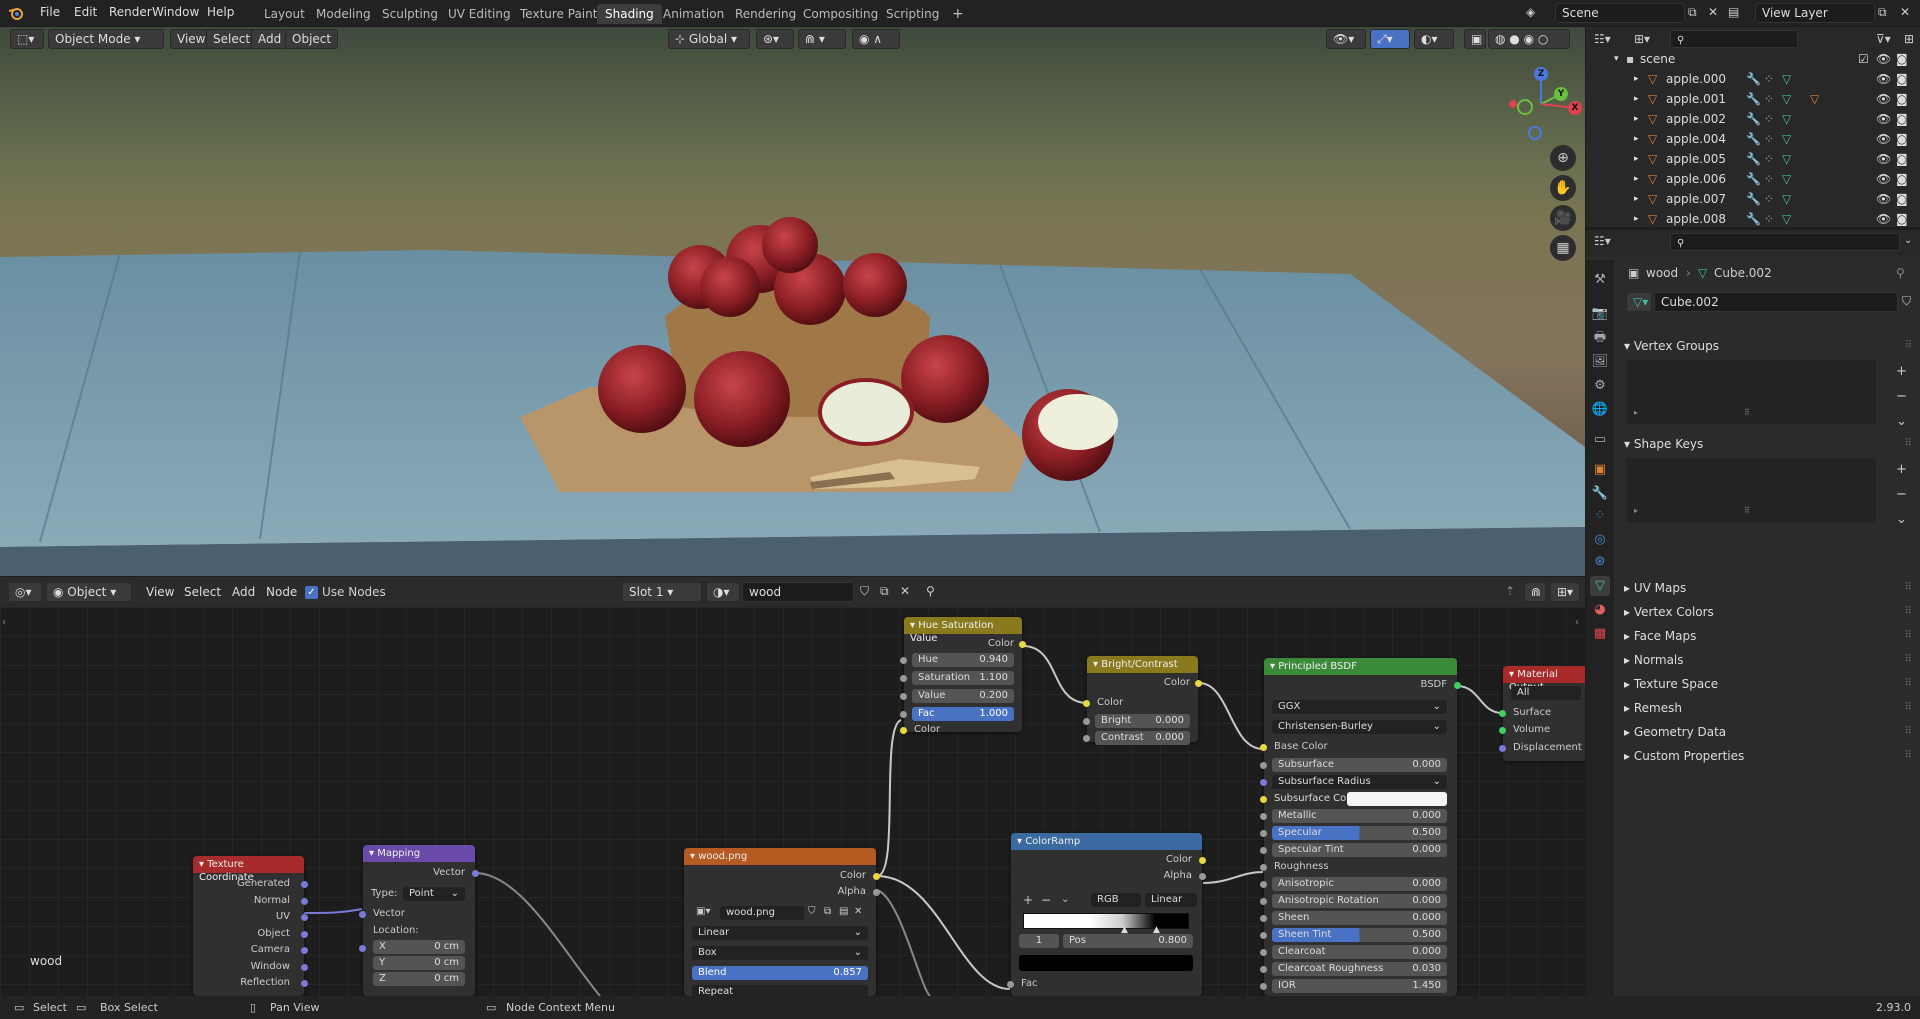 This screenshot has height=1019, width=1920. Describe the element at coordinates (243, 592) in the screenshot. I see `node-menu-add: Add` at that location.